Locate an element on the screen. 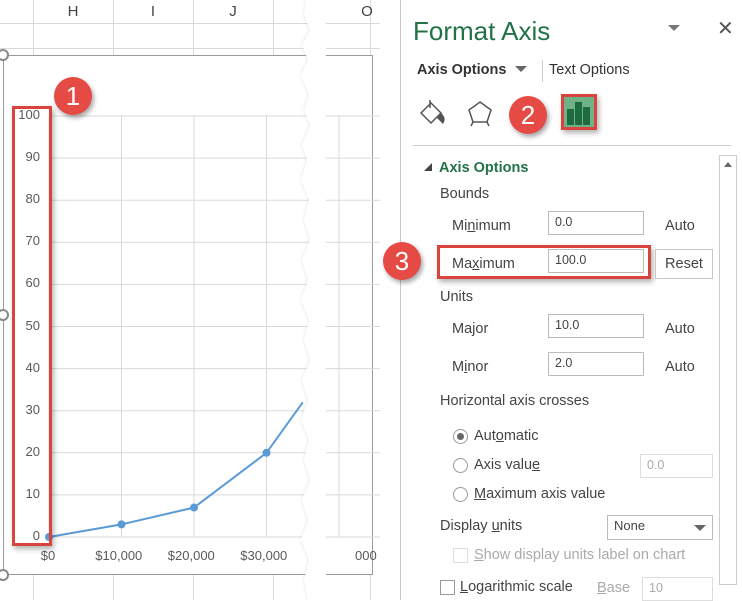 Image resolution: width=742 pixels, height=601 pixels. paint-bucket-icon is located at coordinates (432, 112).